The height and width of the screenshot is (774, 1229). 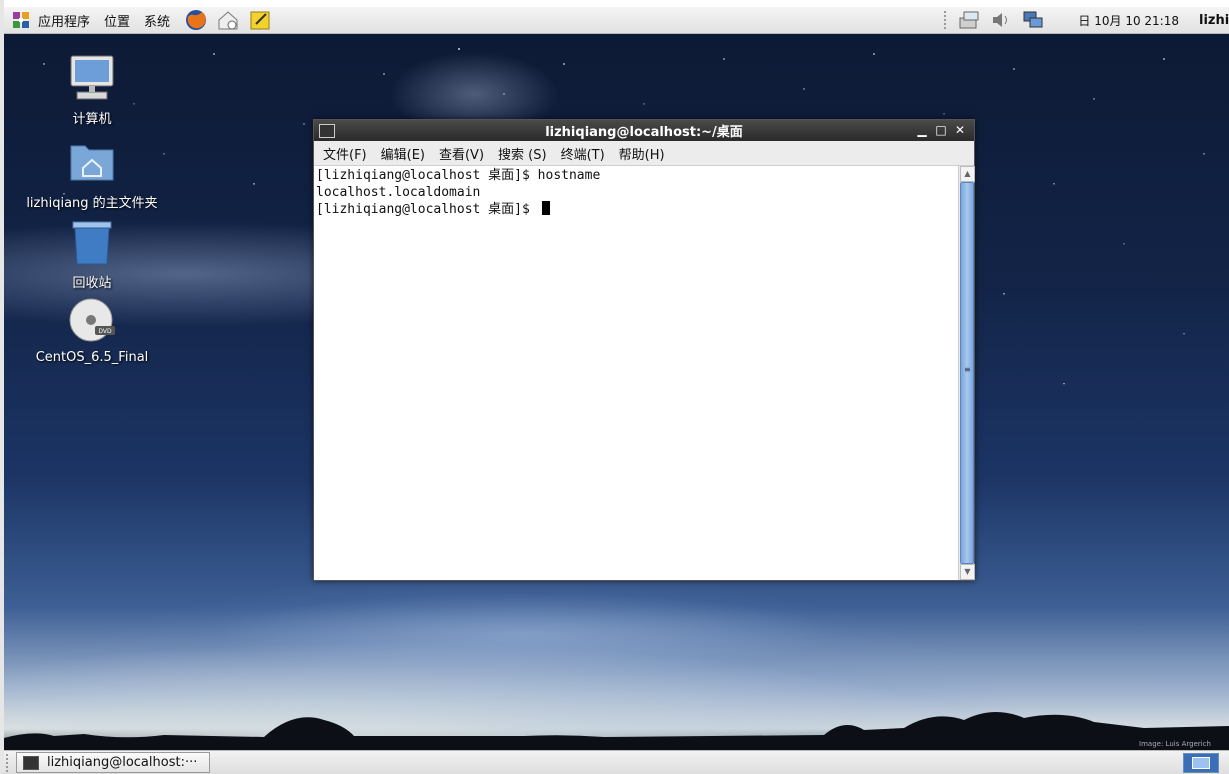 I want to click on terminal-prompt-line: [lizhiqiang@localhost 桌面]$, so click(x=636, y=209).